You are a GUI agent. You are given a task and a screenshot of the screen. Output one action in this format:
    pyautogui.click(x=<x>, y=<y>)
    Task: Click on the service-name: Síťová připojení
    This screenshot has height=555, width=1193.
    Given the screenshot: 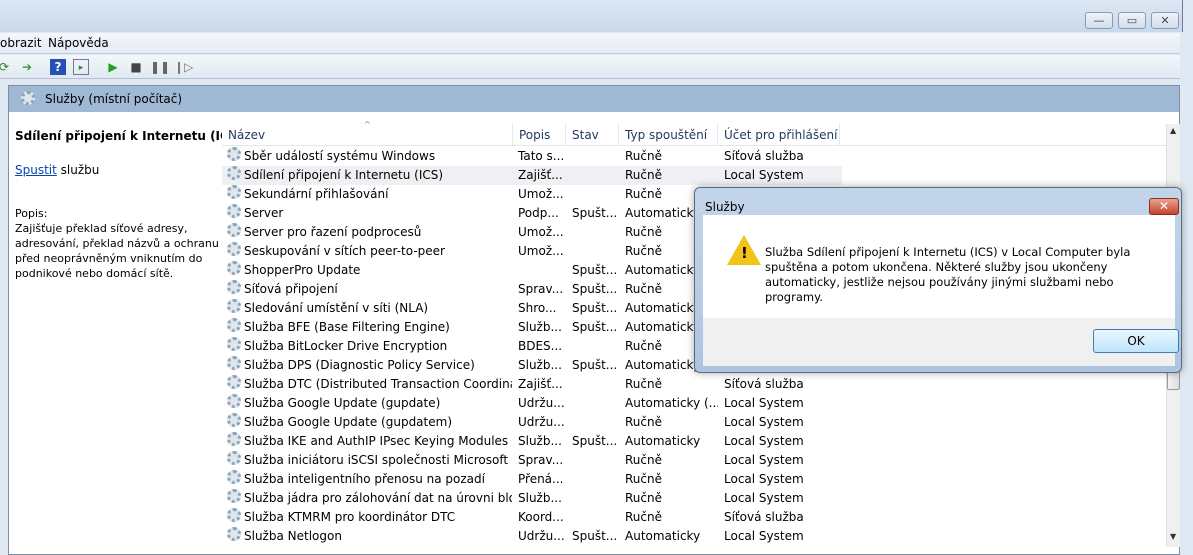 What is the action you would take?
    pyautogui.click(x=291, y=289)
    